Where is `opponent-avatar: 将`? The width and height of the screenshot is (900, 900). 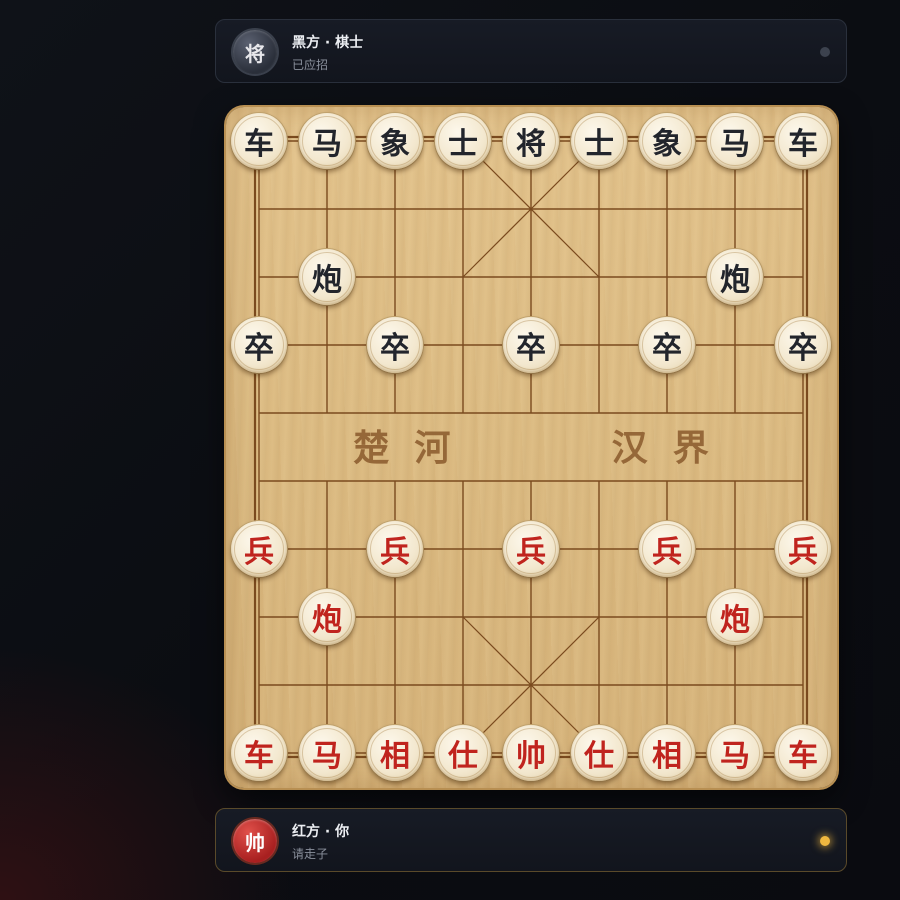
opponent-avatar: 将 is located at coordinates (255, 52).